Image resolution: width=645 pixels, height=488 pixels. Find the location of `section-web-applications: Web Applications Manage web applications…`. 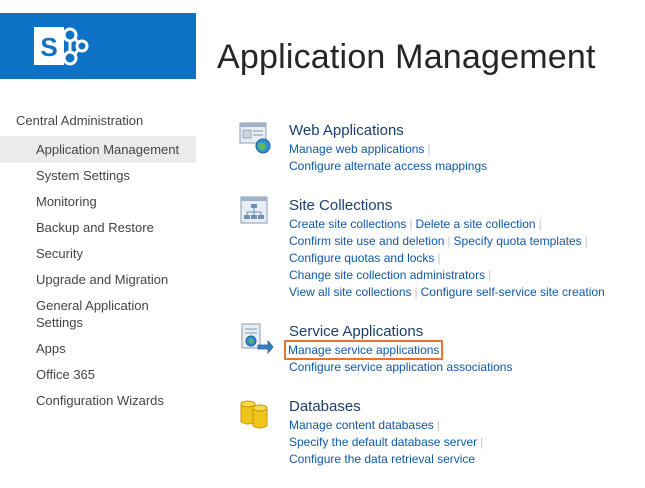

section-web-applications: Web Applications Manage web applications… is located at coordinates (438, 147).